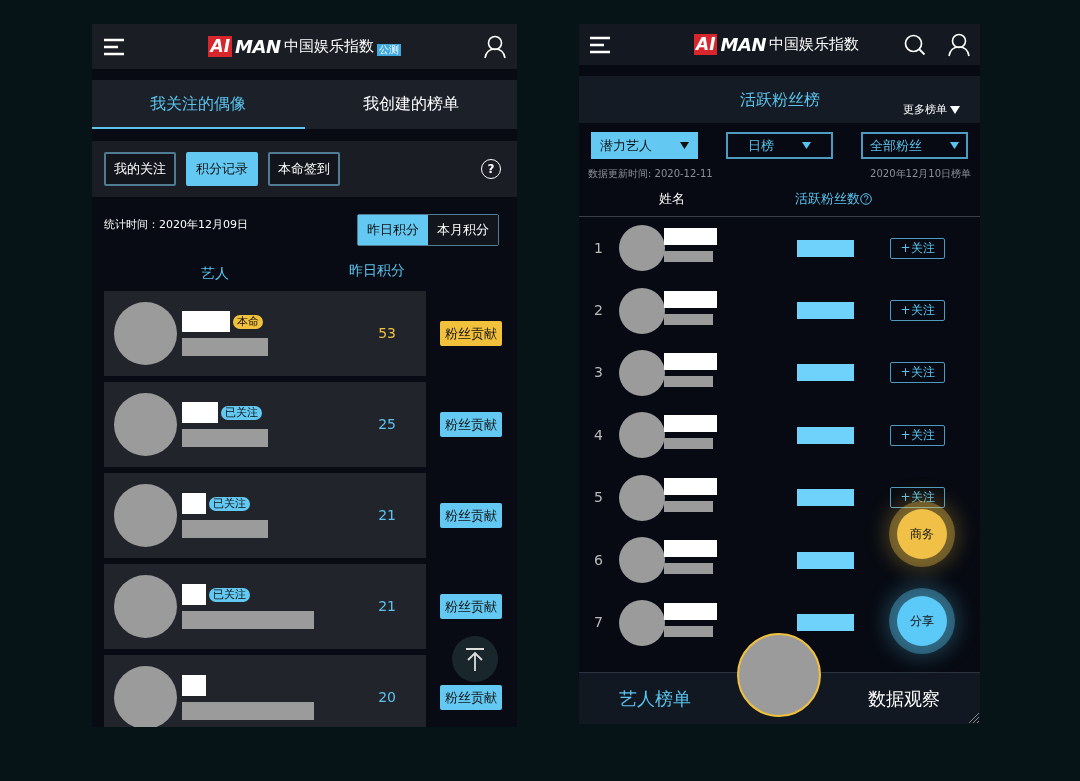  I want to click on dropdown: 日榜, so click(779, 145).